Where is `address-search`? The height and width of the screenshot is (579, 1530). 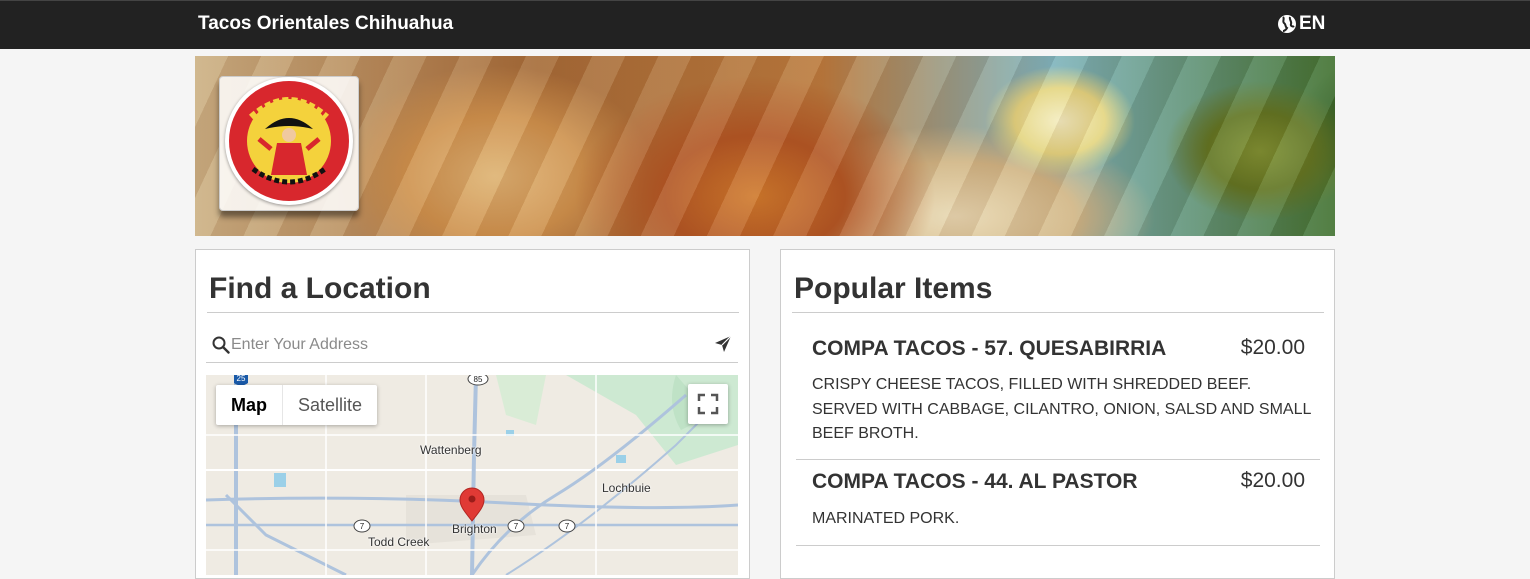
address-search is located at coordinates (472, 345).